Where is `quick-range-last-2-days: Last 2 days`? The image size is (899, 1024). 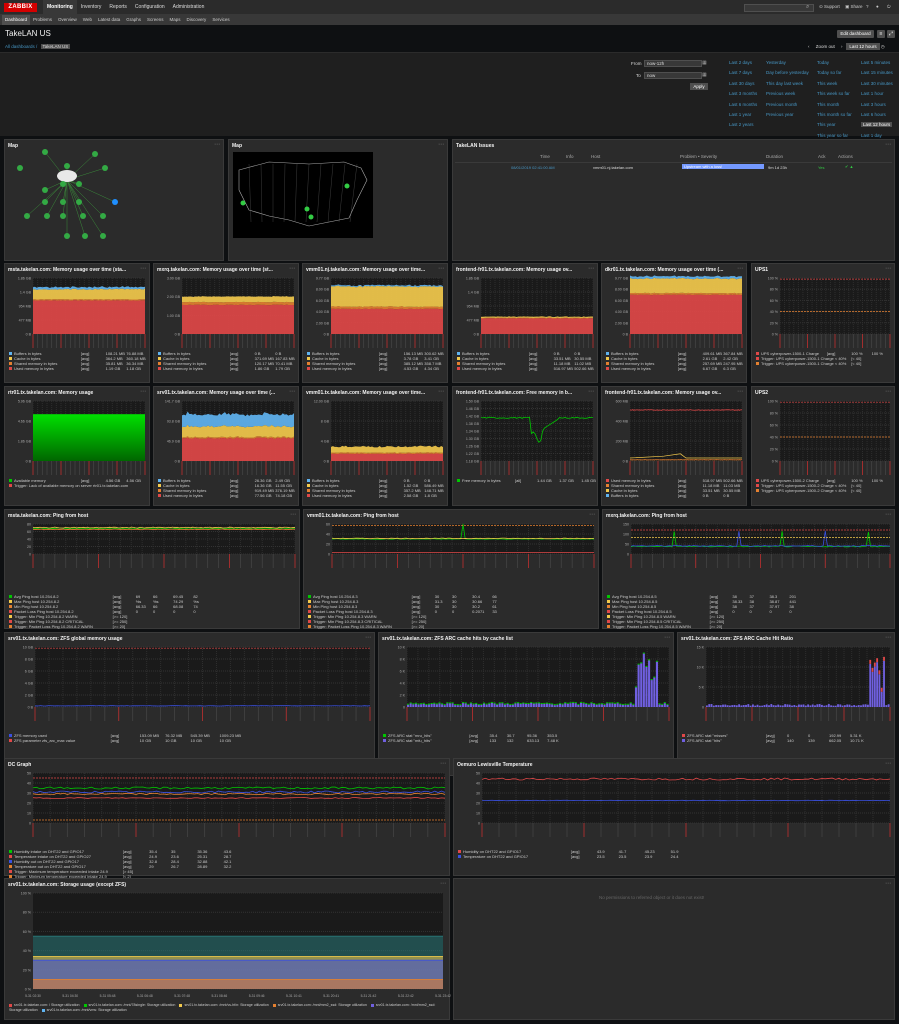 quick-range-last-2-days: Last 2 days is located at coordinates (740, 62).